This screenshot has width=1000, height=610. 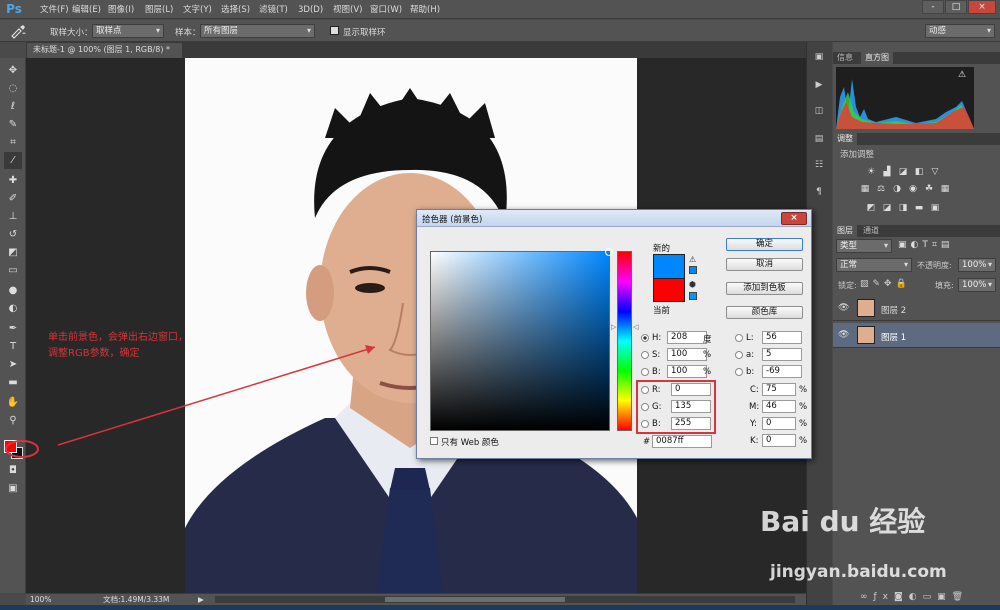 What do you see at coordinates (864, 246) in the screenshot?
I see `layer-kind-filter: 类型` at bounding box center [864, 246].